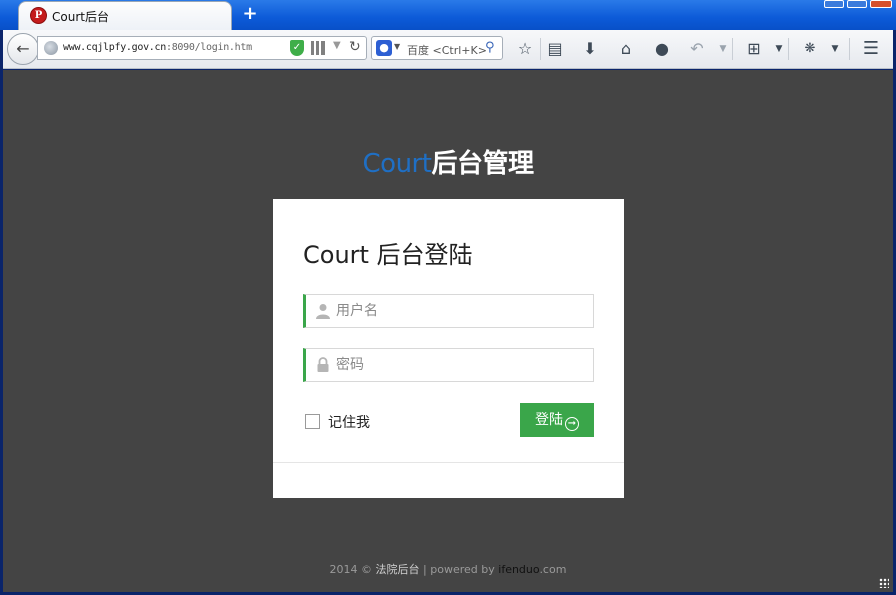  I want to click on remember-me-label: 记住我, so click(349, 422).